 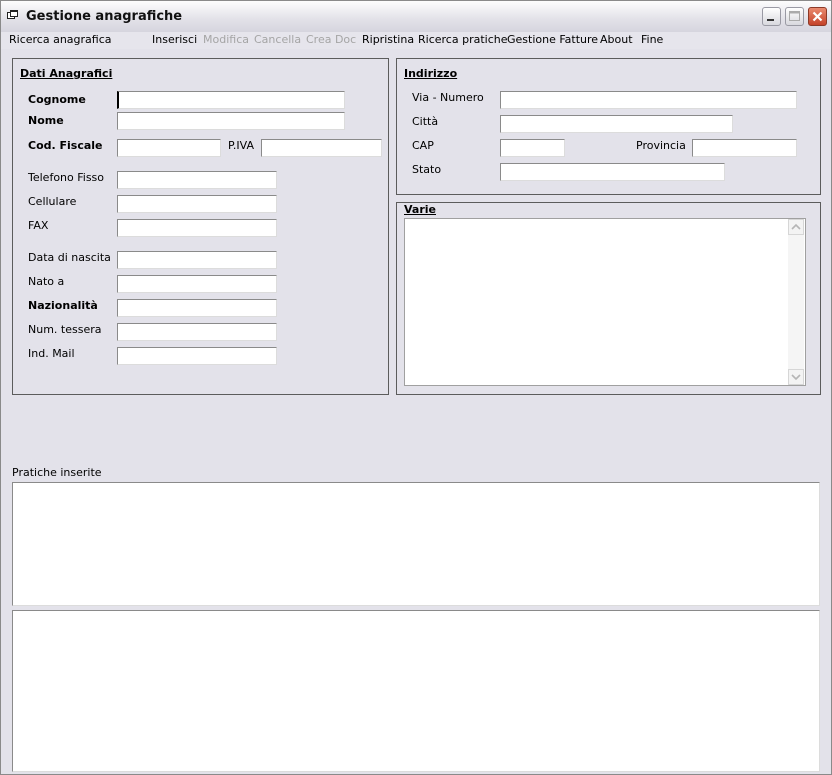 I want to click on varie-title: Varie, so click(x=420, y=209).